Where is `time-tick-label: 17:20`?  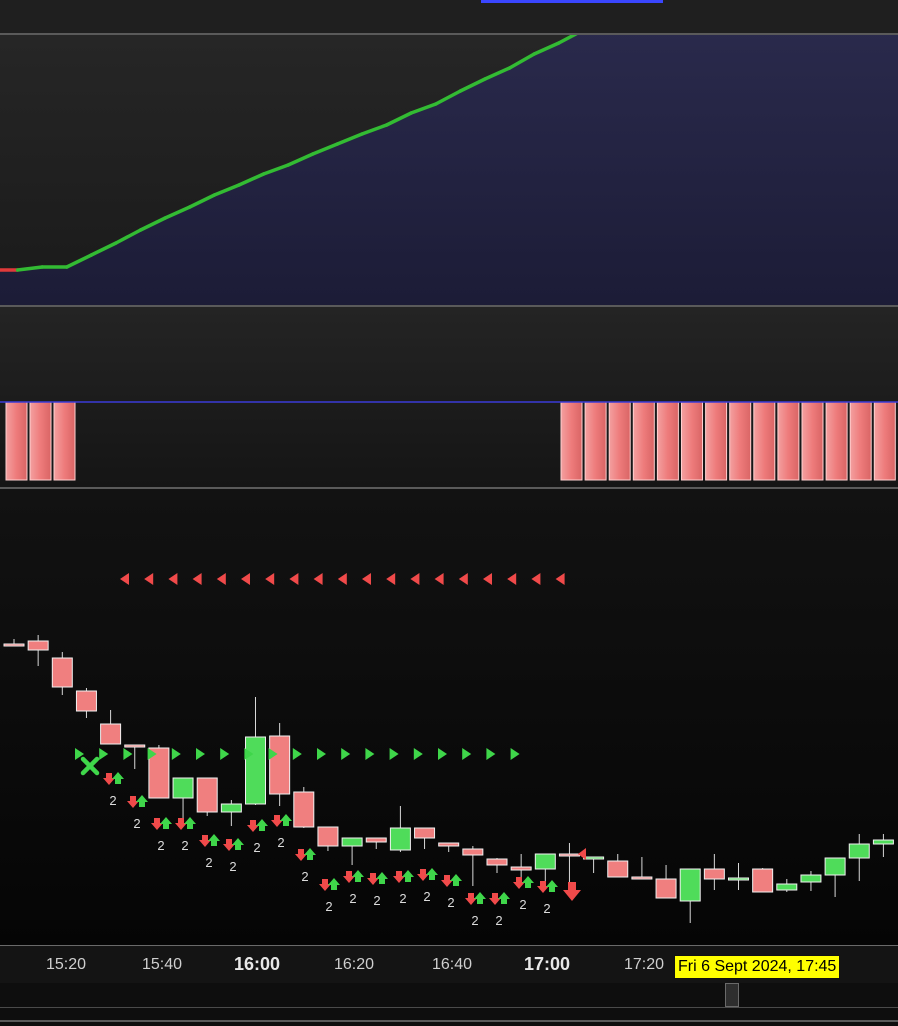
time-tick-label: 17:20 is located at coordinates (644, 964).